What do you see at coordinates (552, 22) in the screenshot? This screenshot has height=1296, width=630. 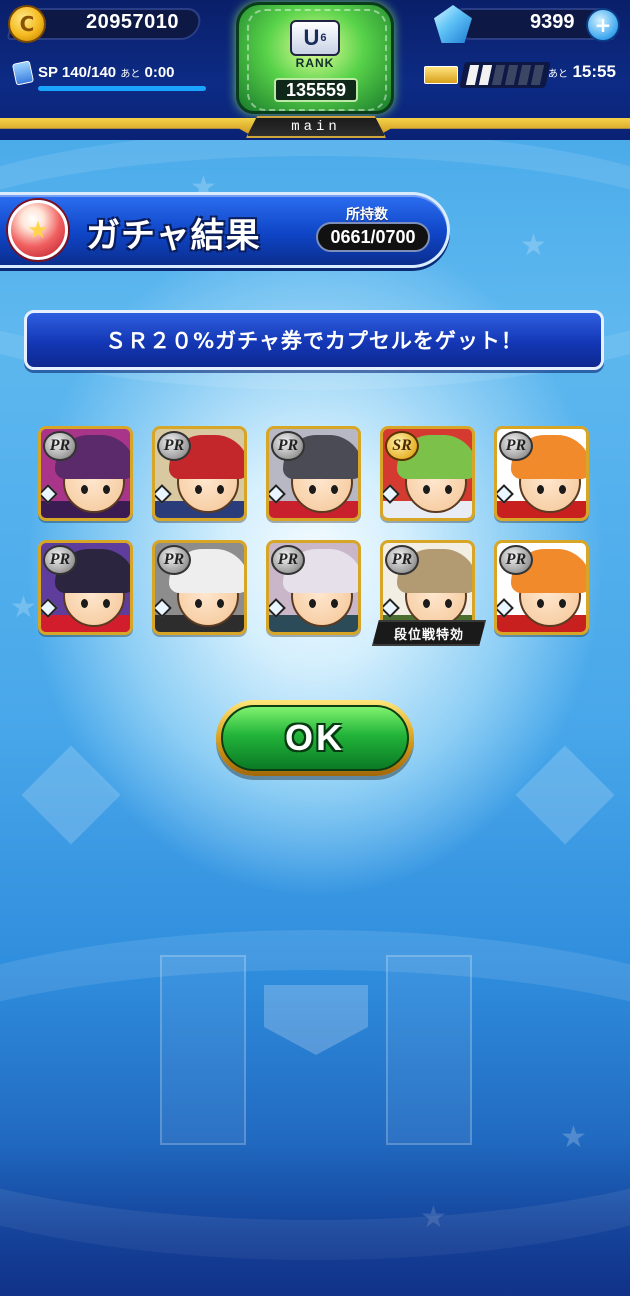 I see `gem-value: 9399` at bounding box center [552, 22].